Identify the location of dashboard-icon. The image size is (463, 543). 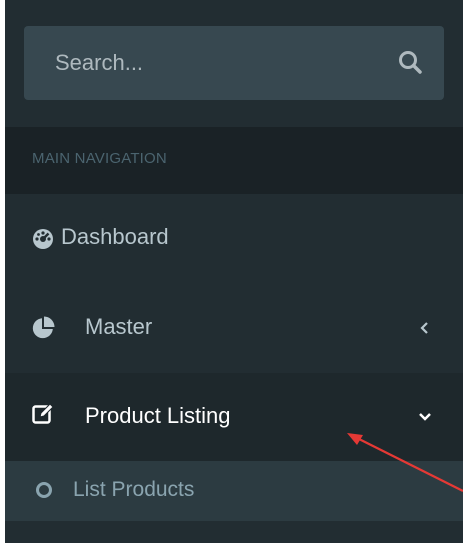
(43, 239).